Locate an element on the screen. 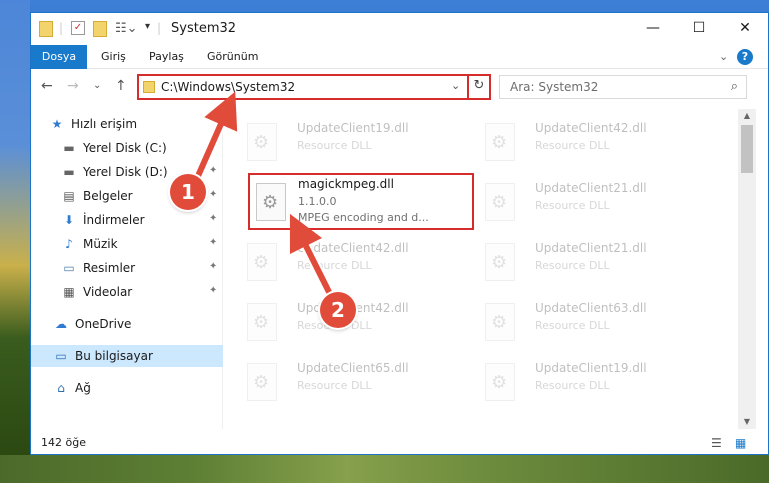 Image resolution: width=769 pixels, height=483 pixels. annotation-arrows is located at coordinates (265, 197).